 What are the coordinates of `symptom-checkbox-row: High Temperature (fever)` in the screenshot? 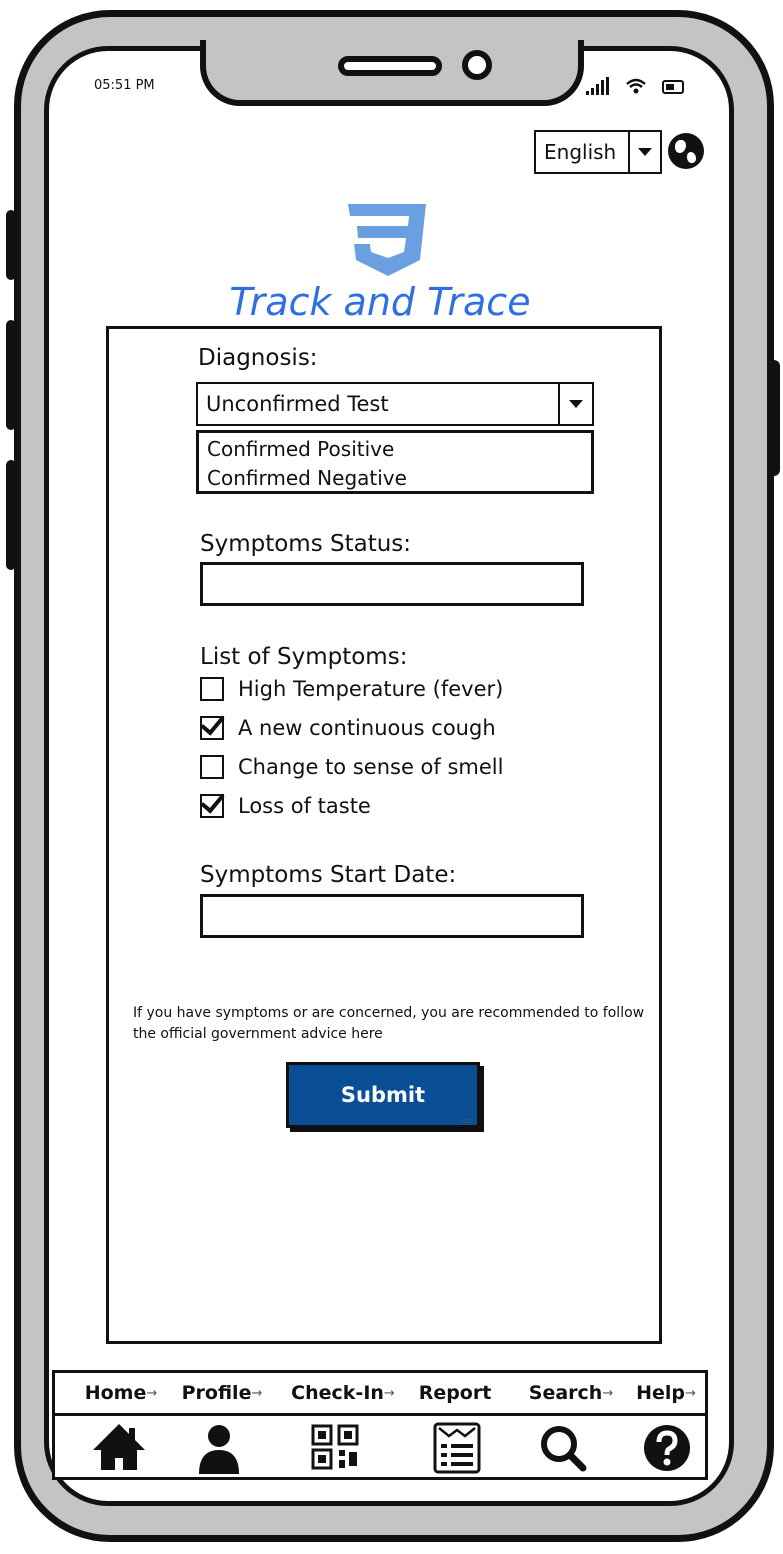 It's located at (410, 689).